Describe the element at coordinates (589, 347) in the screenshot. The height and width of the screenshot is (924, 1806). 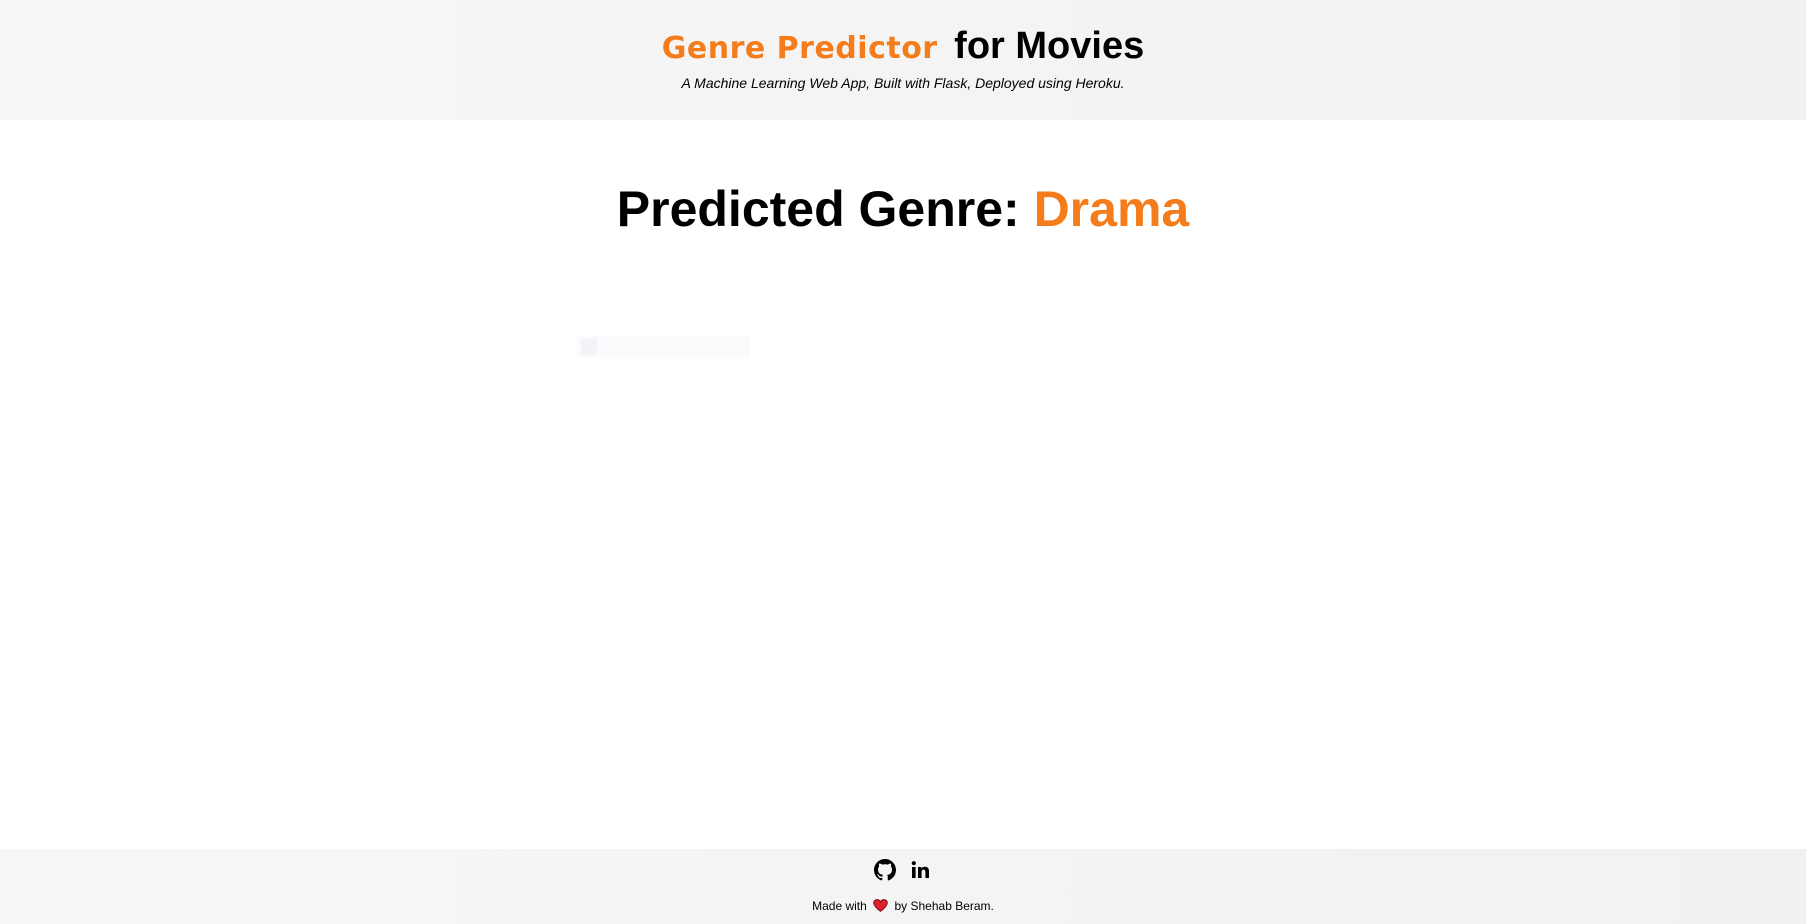
I see `overlay-icon` at that location.